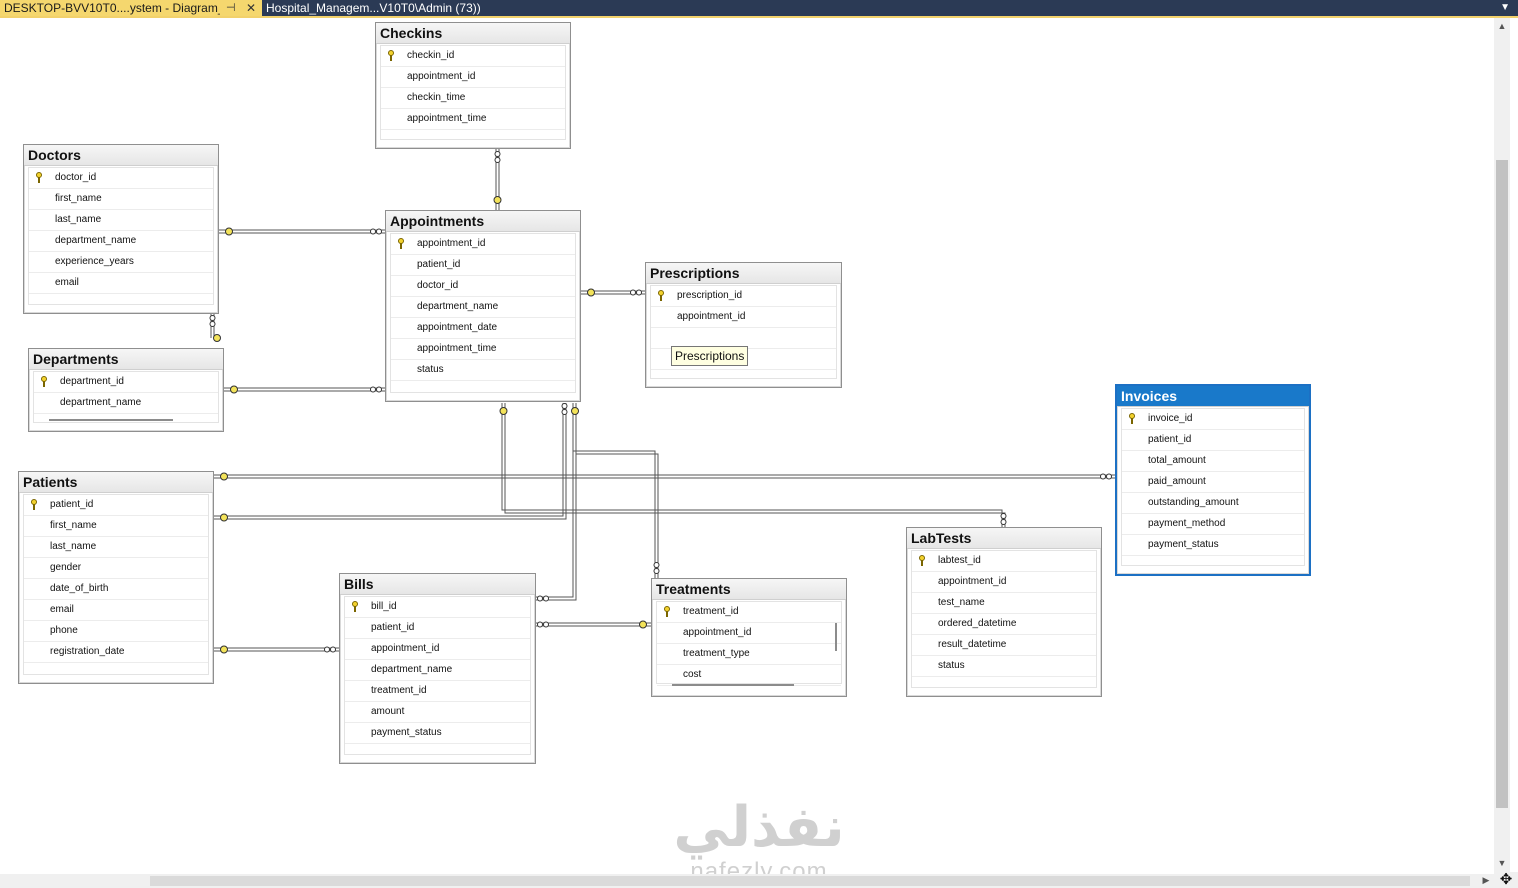  What do you see at coordinates (1004, 603) in the screenshot?
I see `column-row: test_name` at bounding box center [1004, 603].